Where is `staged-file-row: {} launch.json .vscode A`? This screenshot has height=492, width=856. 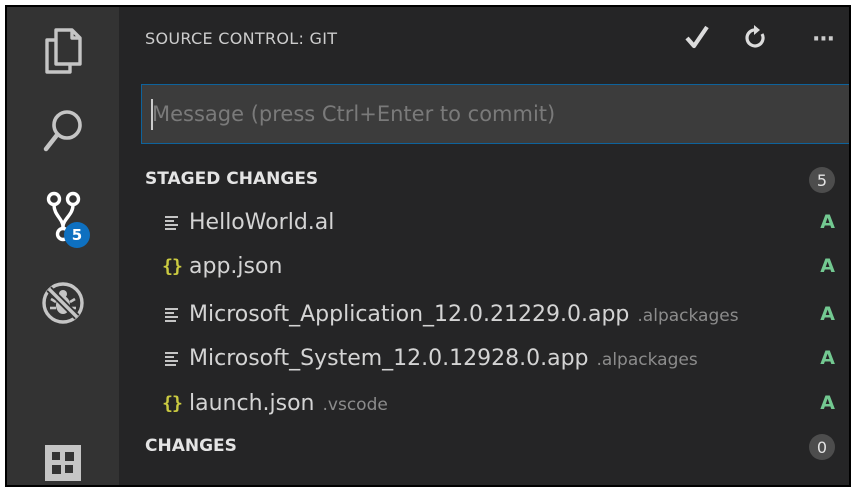 staged-file-row: {} launch.json .vscode A is located at coordinates (484, 403).